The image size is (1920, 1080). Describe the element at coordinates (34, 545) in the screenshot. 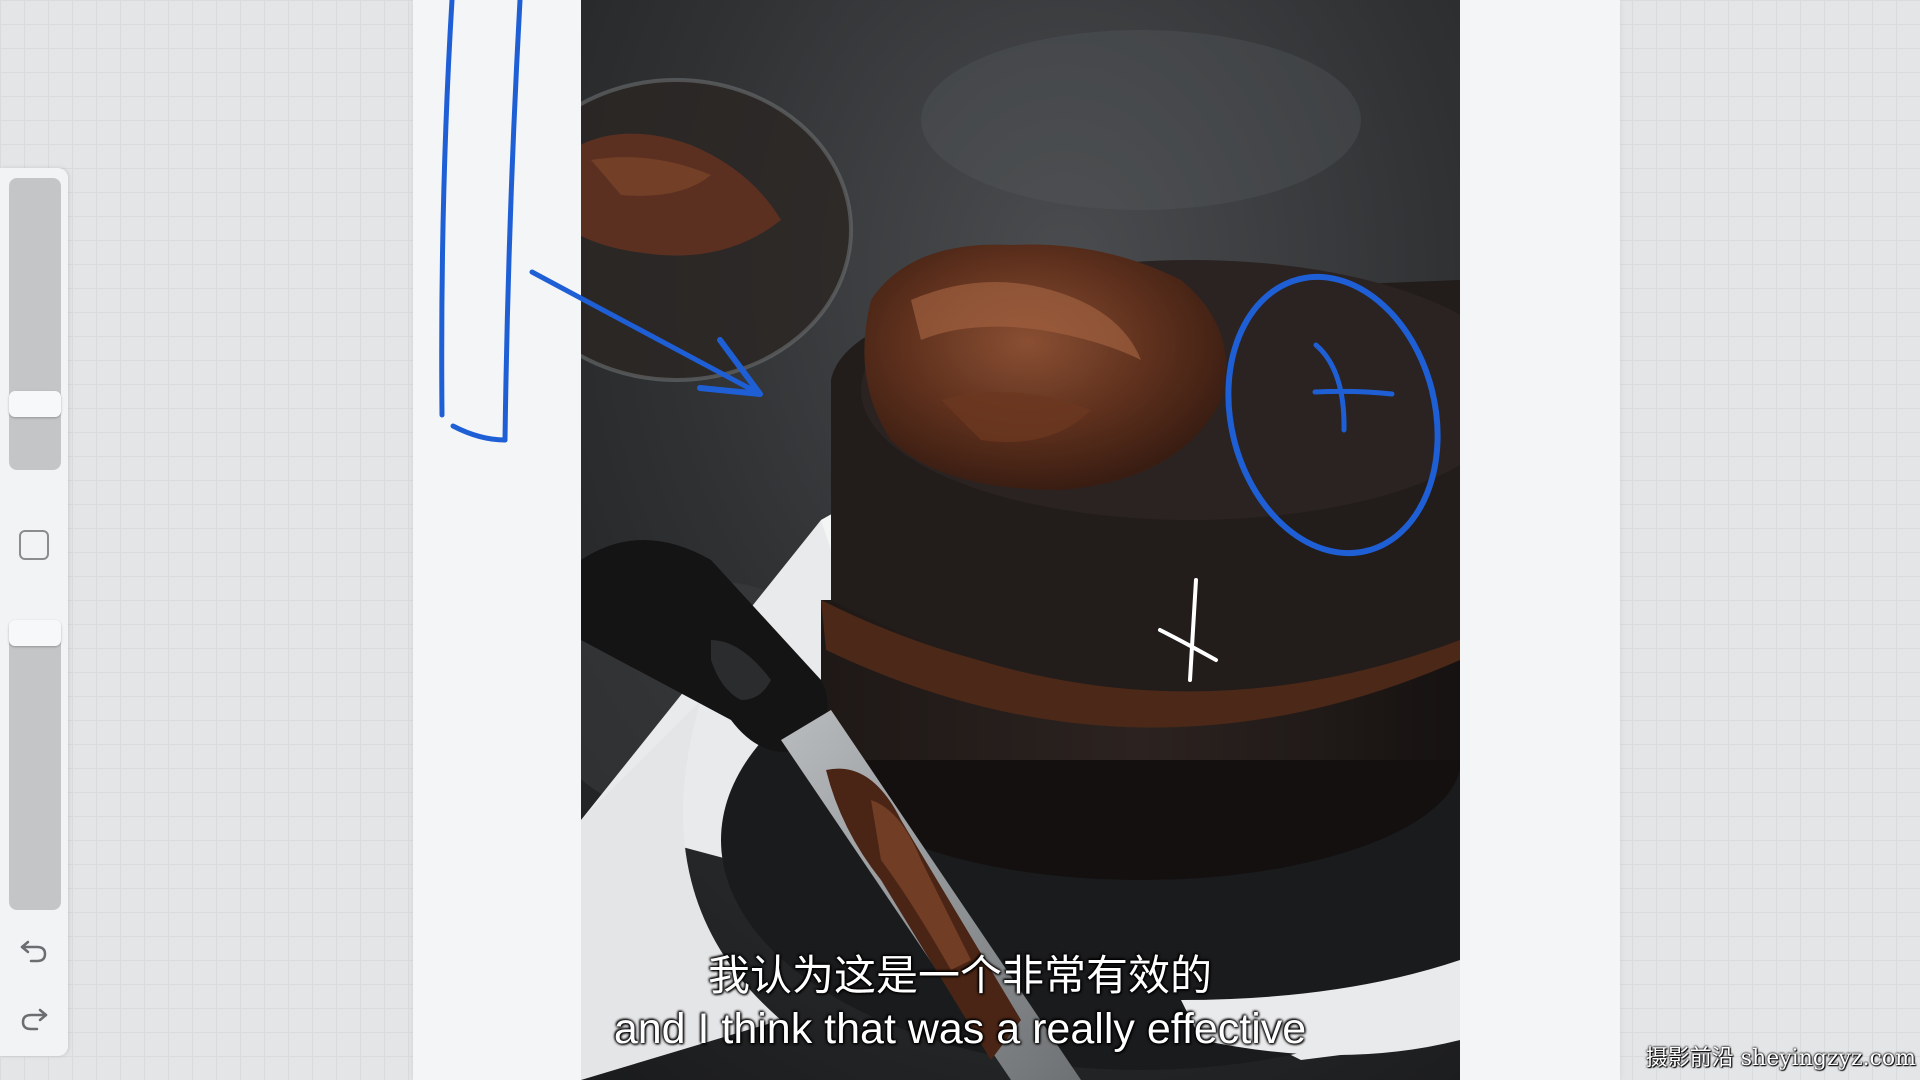

I see `square-icon` at that location.